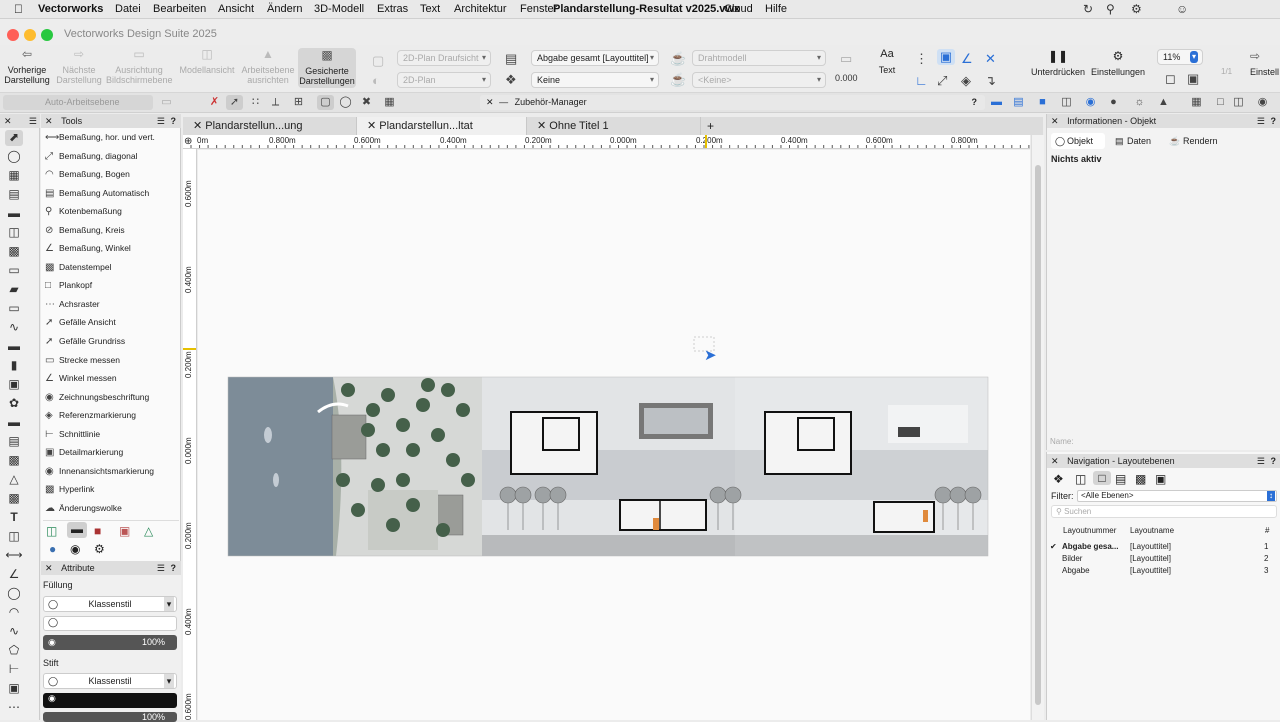 The height and width of the screenshot is (722, 1280). What do you see at coordinates (80, 322) in the screenshot?
I see `tool-slope-view: ➚ Gefälle Ansicht` at bounding box center [80, 322].